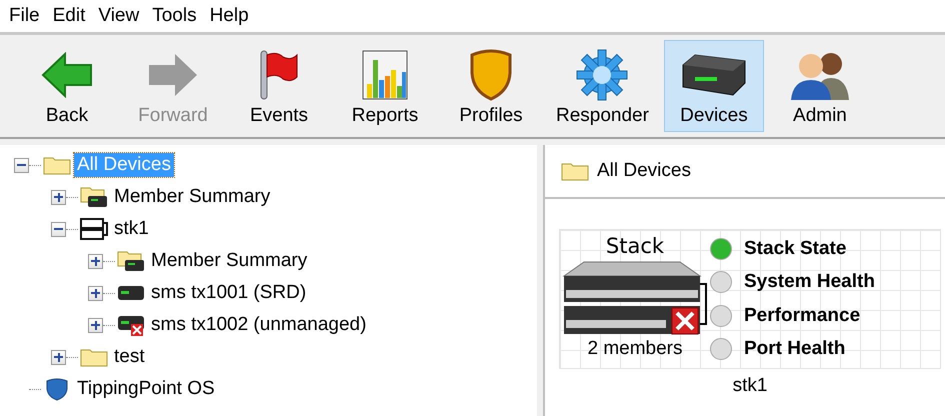 This screenshot has height=416, width=945. I want to click on tree-item: stk1, so click(131, 229).